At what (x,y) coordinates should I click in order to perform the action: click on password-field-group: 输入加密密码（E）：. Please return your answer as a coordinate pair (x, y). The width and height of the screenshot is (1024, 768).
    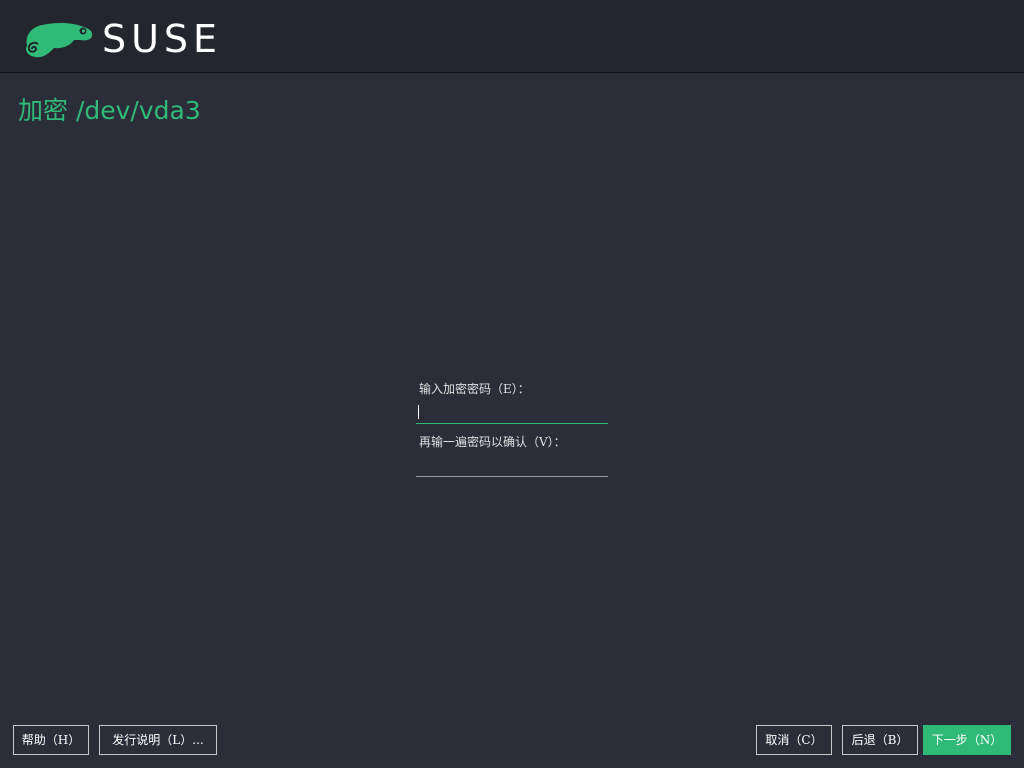
    Looking at the image, I should click on (512, 402).